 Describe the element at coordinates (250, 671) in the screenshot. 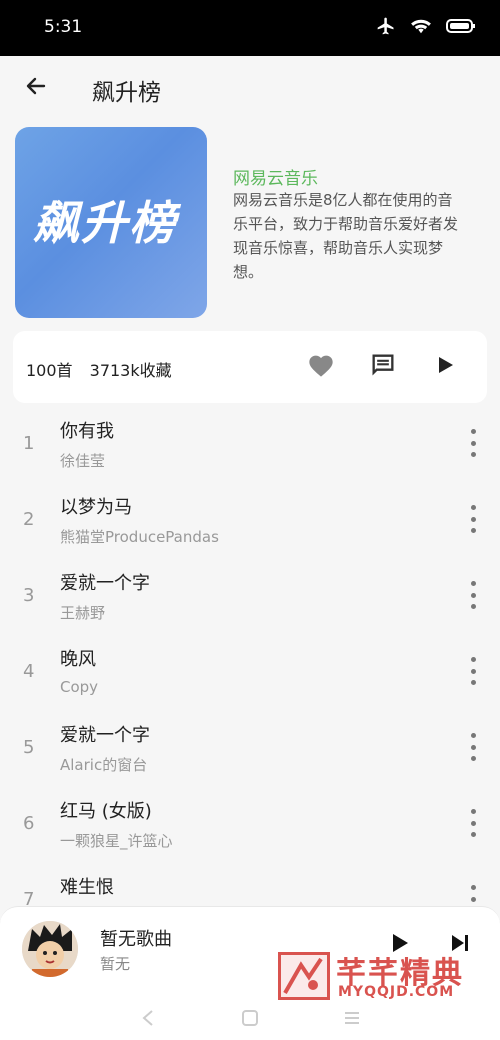

I see `song-row: 4 晚风 Copy` at that location.